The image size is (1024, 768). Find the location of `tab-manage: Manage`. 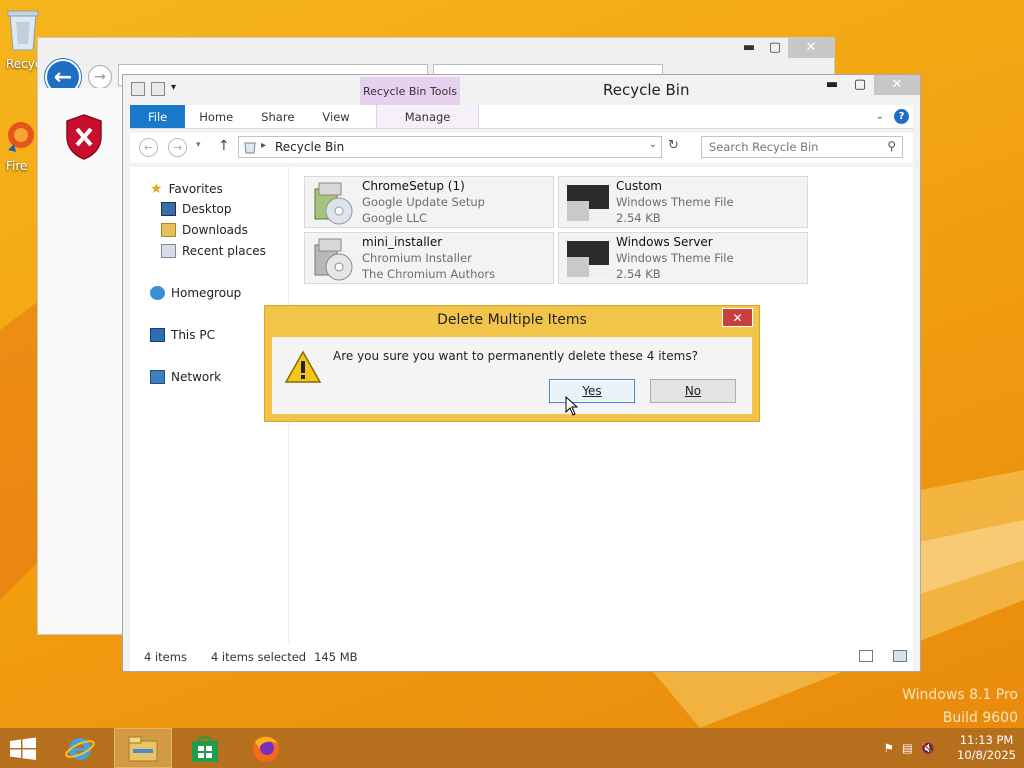

tab-manage: Manage is located at coordinates (427, 116).